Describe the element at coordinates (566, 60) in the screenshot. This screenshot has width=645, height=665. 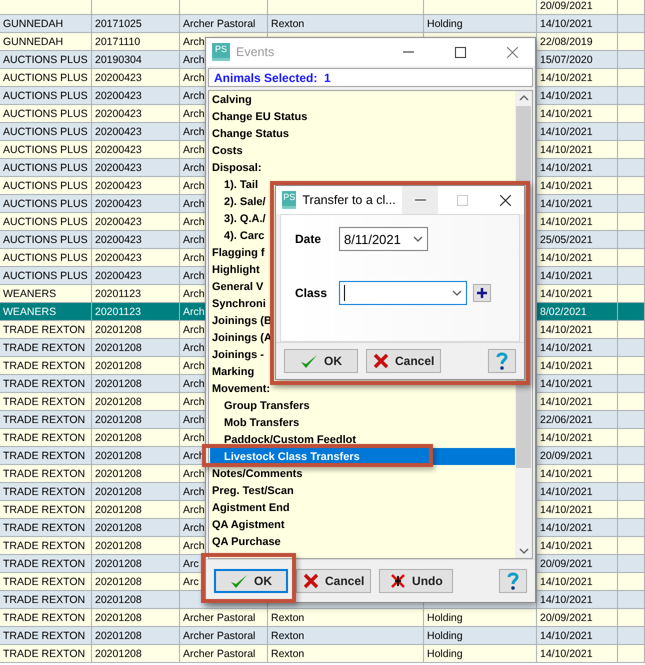
I see `table-cell: 15/07/2020` at that location.